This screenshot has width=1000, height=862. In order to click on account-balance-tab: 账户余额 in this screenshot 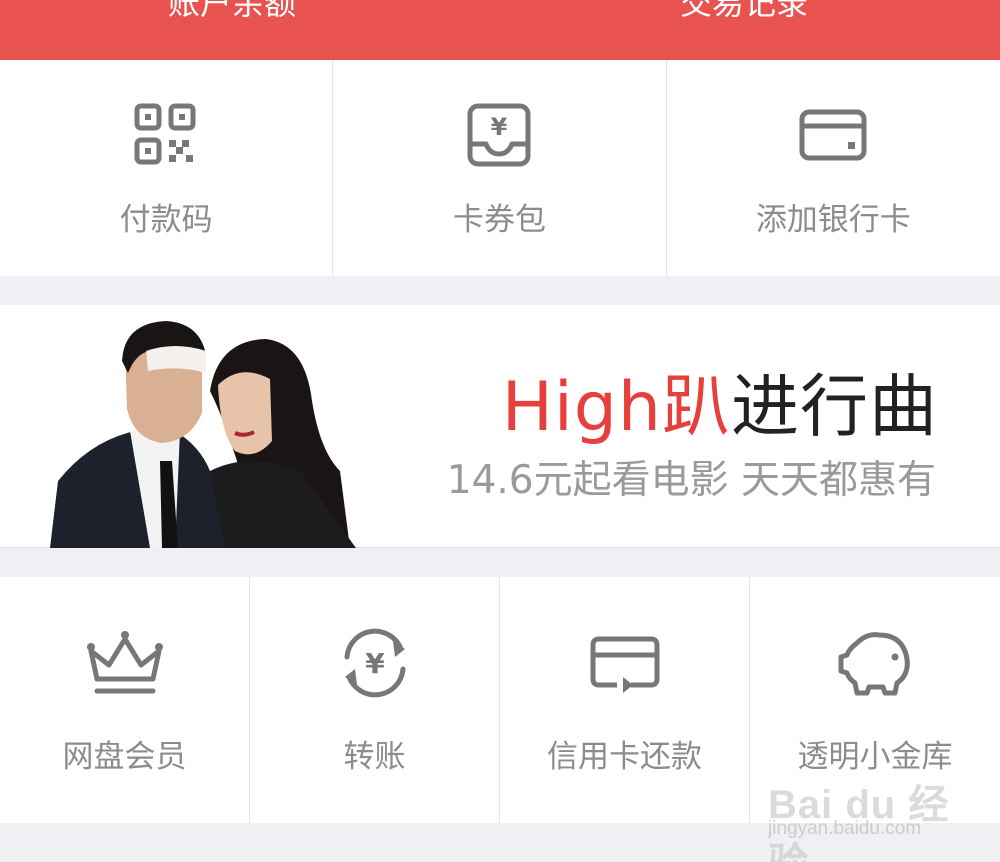, I will do `click(232, 12)`.